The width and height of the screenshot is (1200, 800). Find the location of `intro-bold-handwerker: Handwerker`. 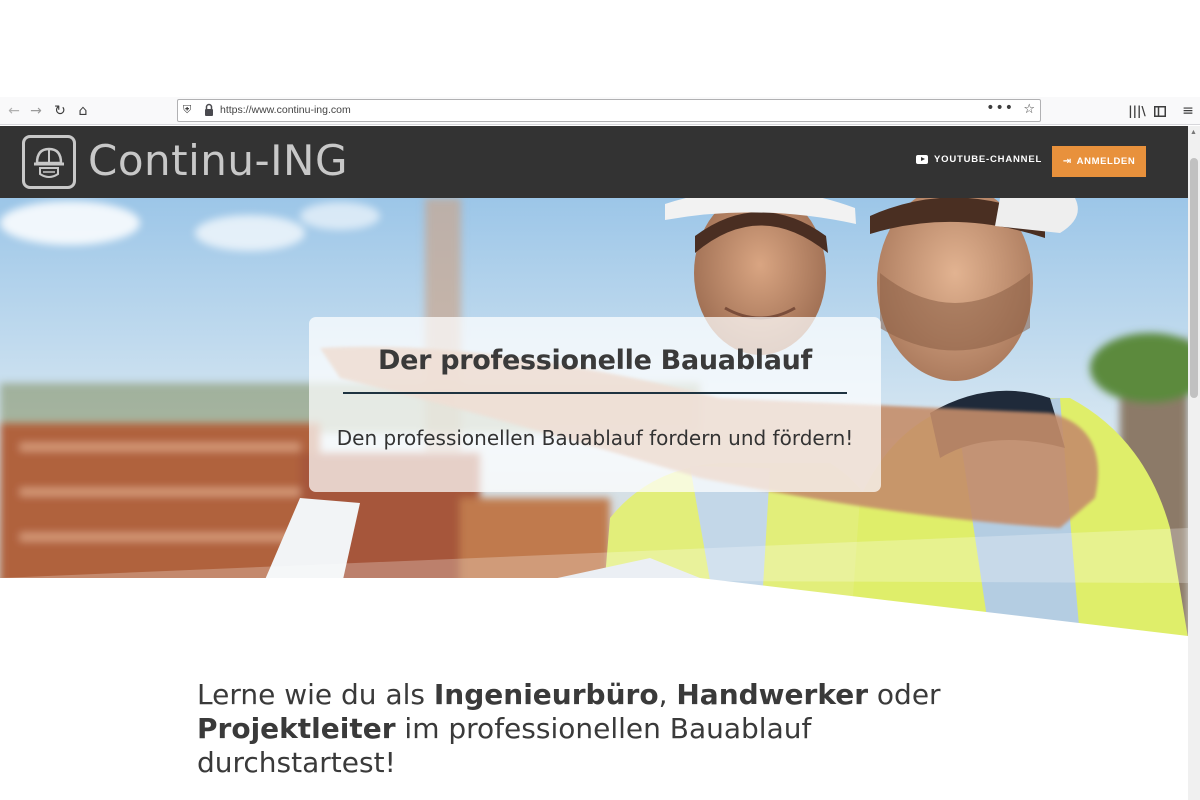

intro-bold-handwerker: Handwerker is located at coordinates (772, 694).